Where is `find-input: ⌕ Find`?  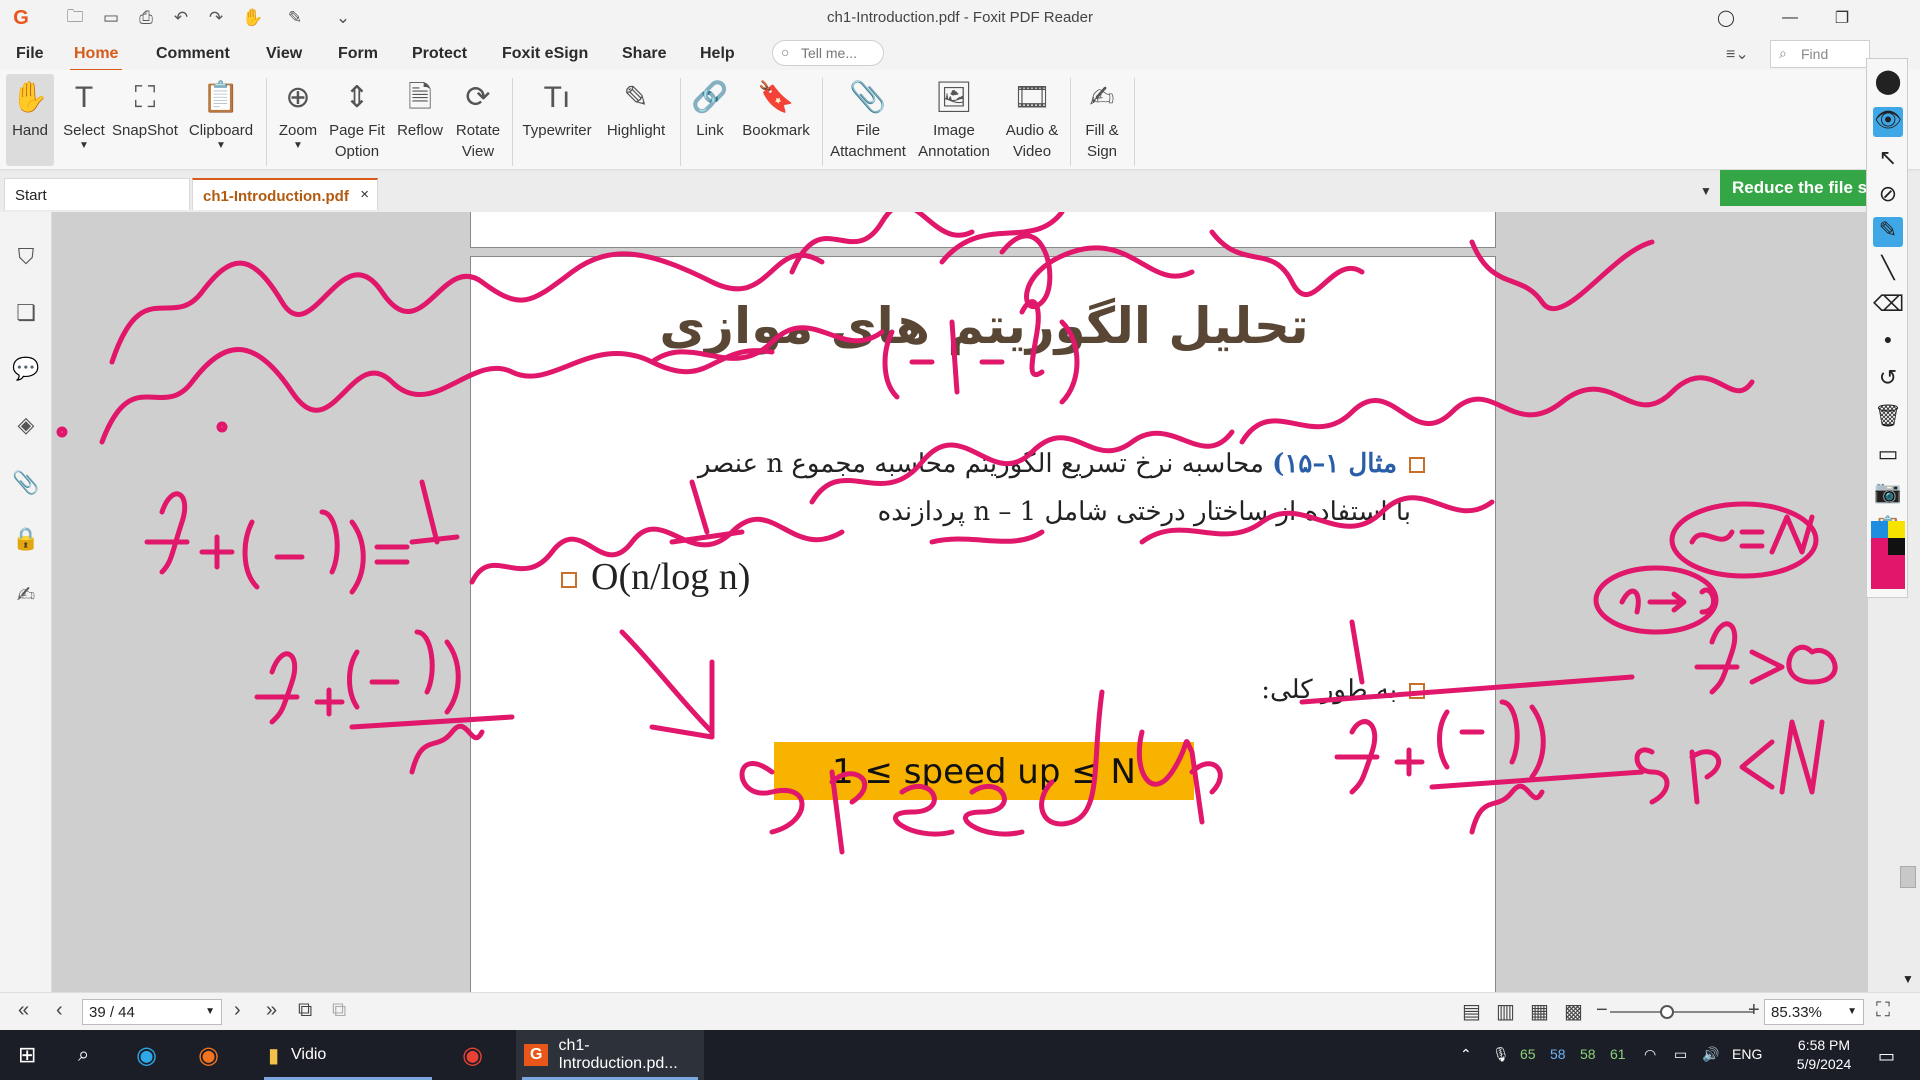 find-input: ⌕ Find is located at coordinates (1820, 54).